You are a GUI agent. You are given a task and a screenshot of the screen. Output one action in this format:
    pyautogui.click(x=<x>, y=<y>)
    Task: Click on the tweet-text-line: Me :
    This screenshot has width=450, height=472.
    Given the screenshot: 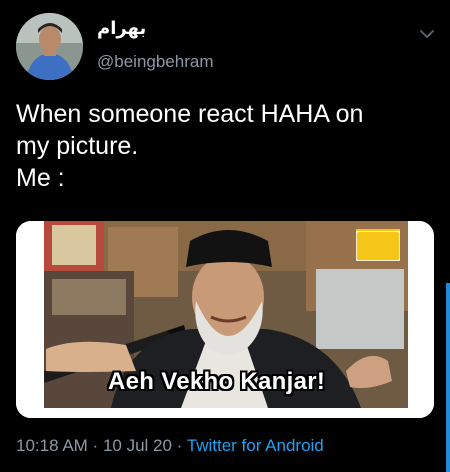 What is the action you would take?
    pyautogui.click(x=40, y=178)
    